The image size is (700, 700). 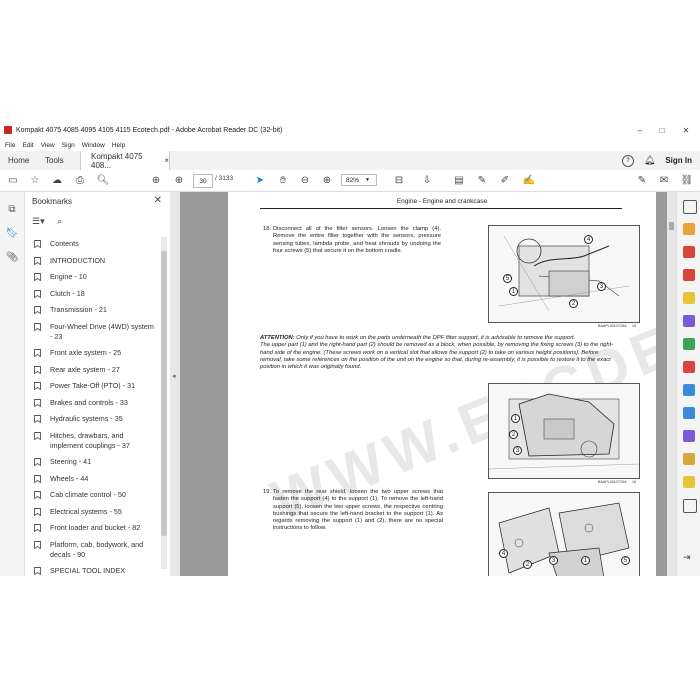 I want to click on next-page-icon: ⊕, so click(x=179, y=180).